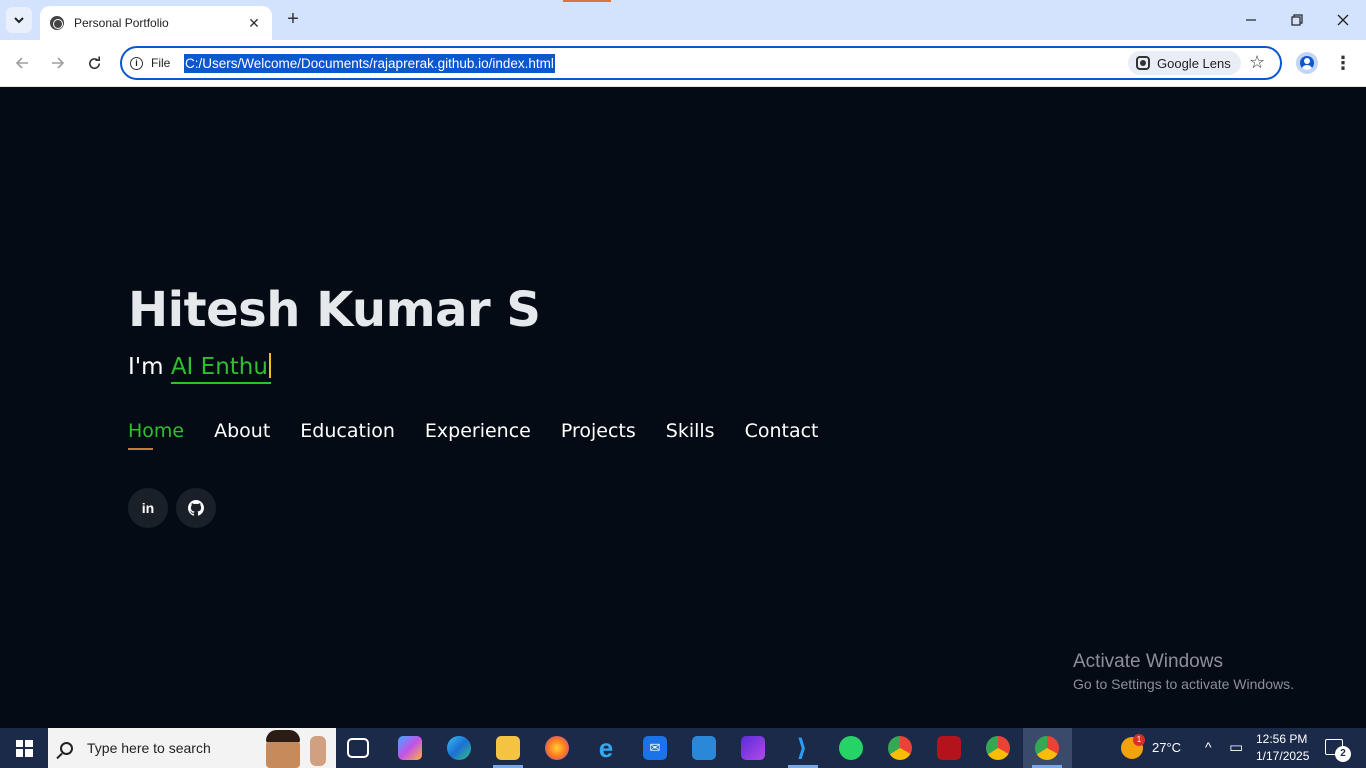 The height and width of the screenshot is (768, 1366). What do you see at coordinates (478, 435) in the screenshot?
I see `nav-experience: Experience` at bounding box center [478, 435].